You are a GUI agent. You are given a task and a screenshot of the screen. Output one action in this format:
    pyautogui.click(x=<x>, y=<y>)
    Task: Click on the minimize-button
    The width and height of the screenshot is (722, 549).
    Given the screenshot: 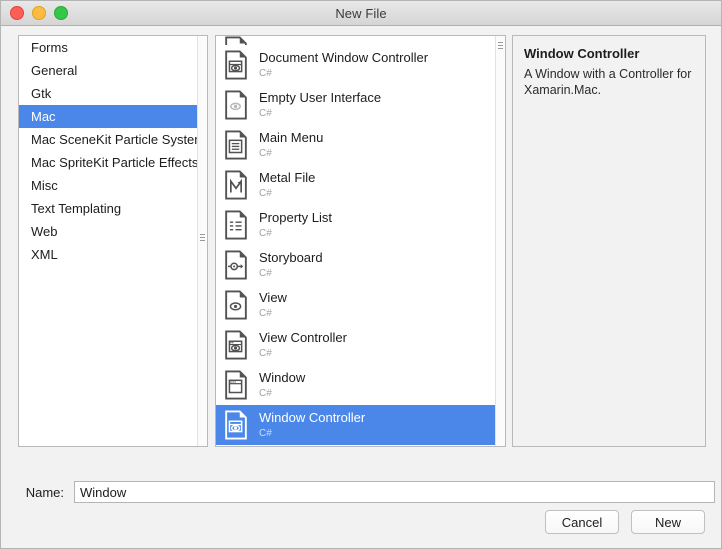 What is the action you would take?
    pyautogui.click(x=39, y=13)
    